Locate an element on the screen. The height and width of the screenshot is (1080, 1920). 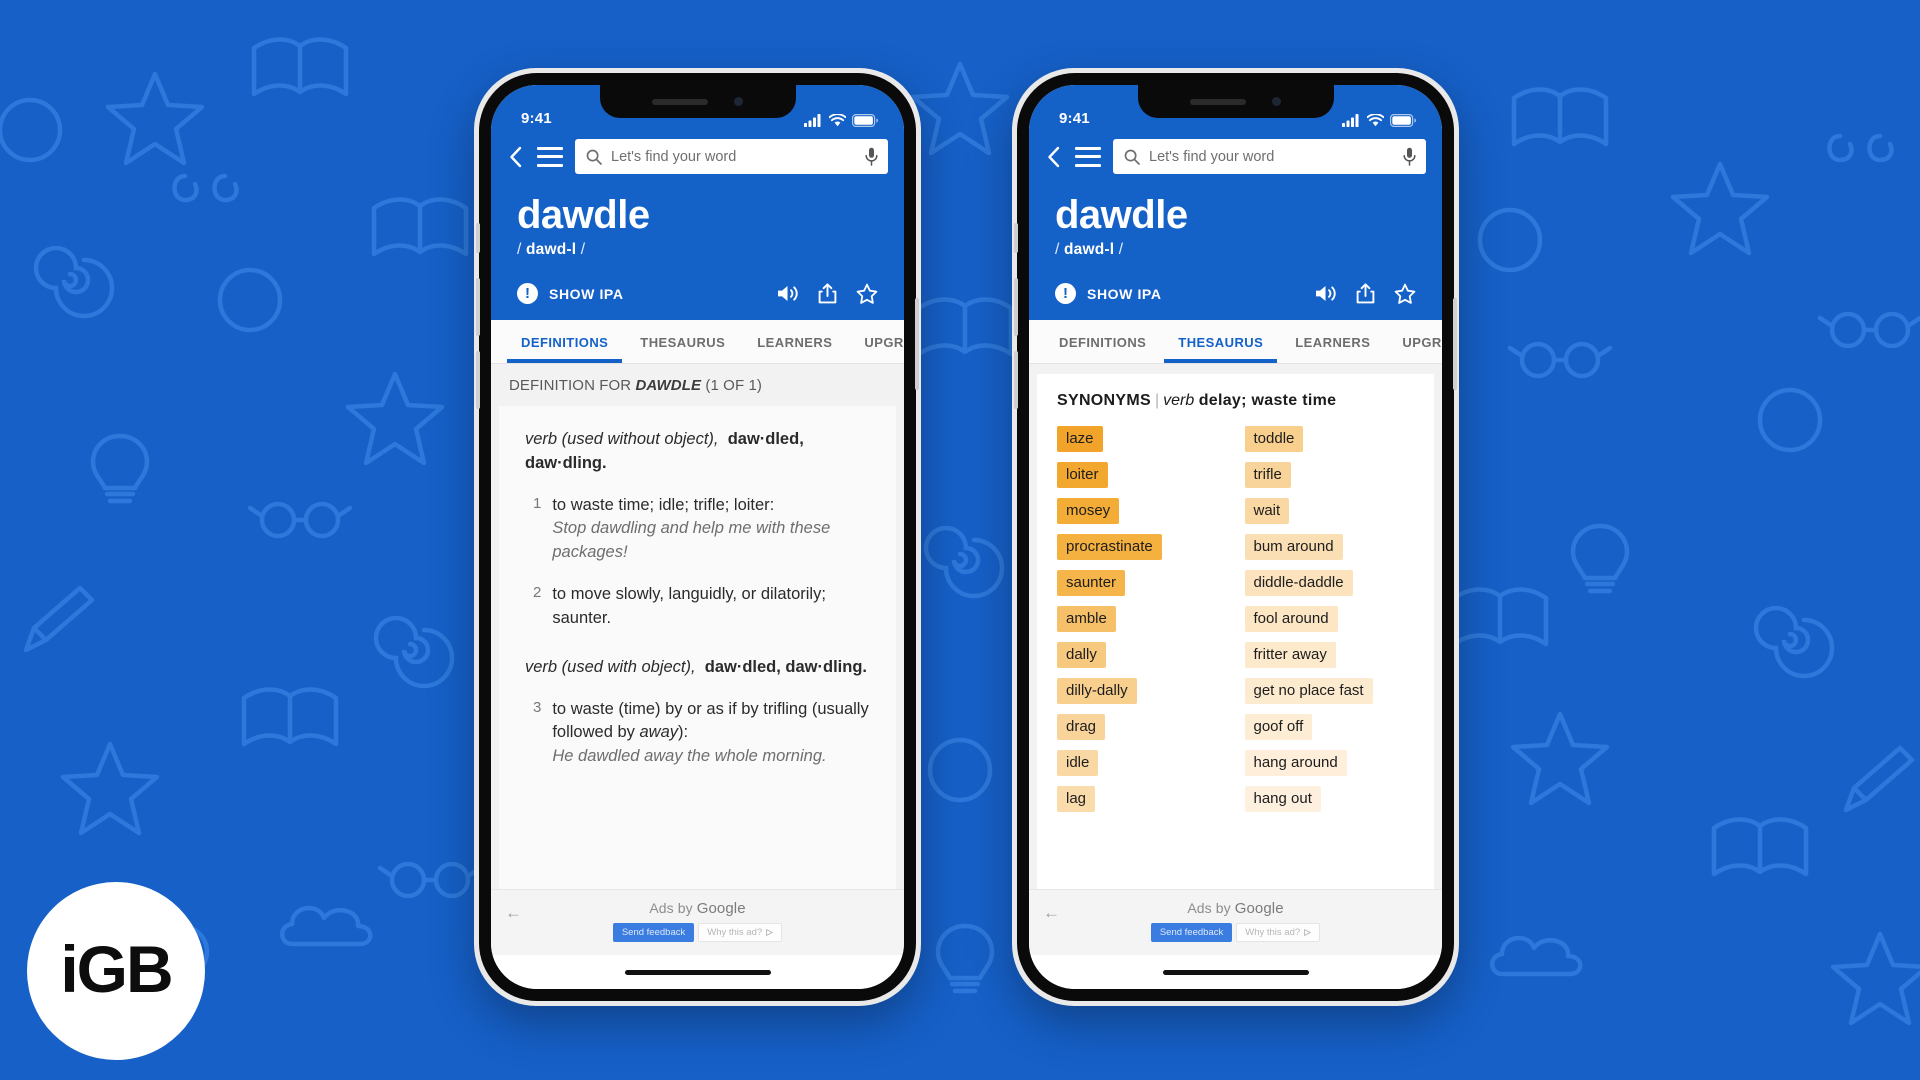
synonym-chip: goof off is located at coordinates (1278, 727).